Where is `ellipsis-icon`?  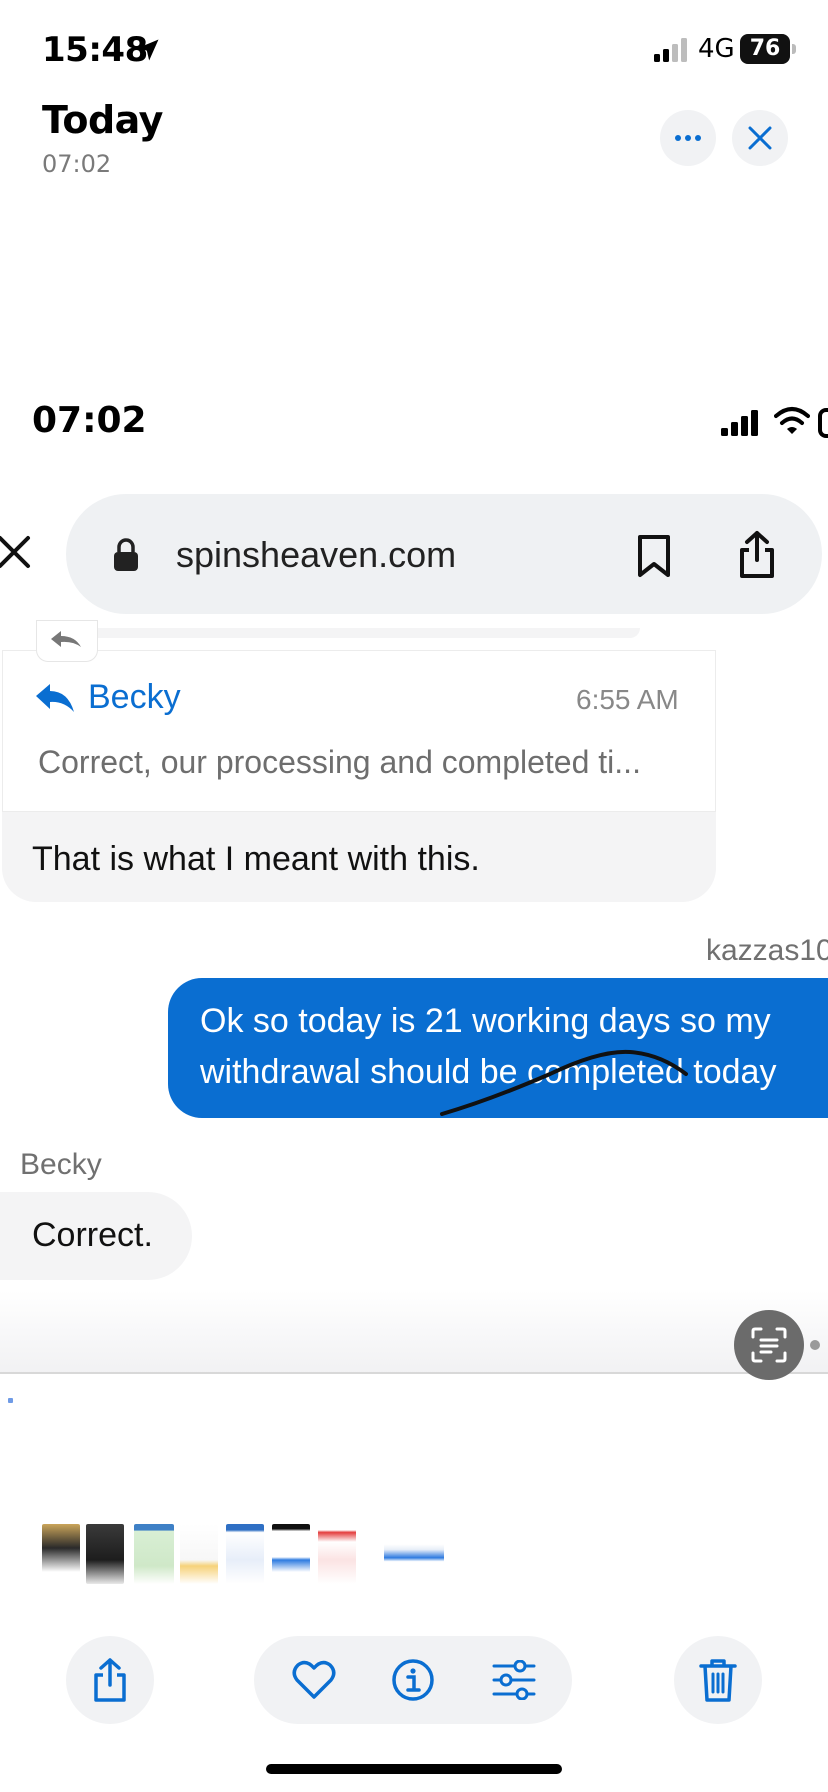 ellipsis-icon is located at coordinates (688, 138).